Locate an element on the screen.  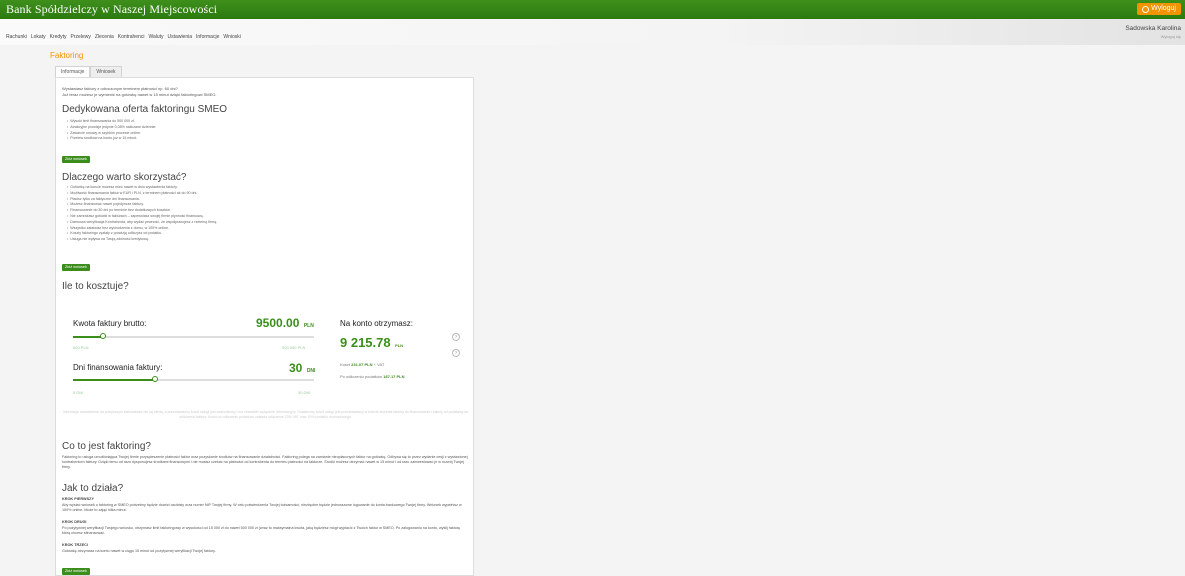
user-info: Sadowska Karolina Wyloguj się is located at coordinates (1153, 32).